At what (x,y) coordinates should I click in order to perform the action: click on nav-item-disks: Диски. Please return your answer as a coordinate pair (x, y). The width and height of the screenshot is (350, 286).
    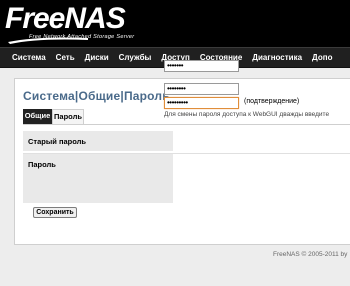
    Looking at the image, I should click on (97, 57).